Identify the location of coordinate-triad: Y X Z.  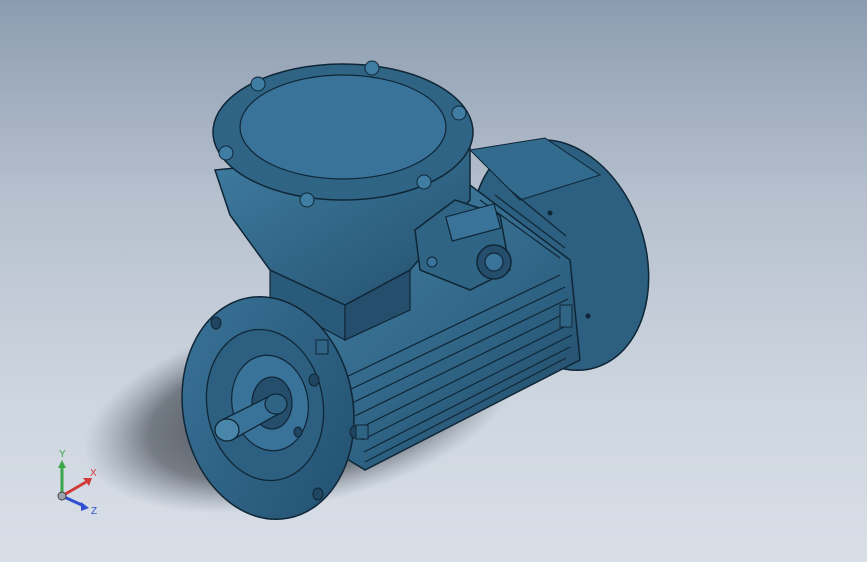
(77, 483).